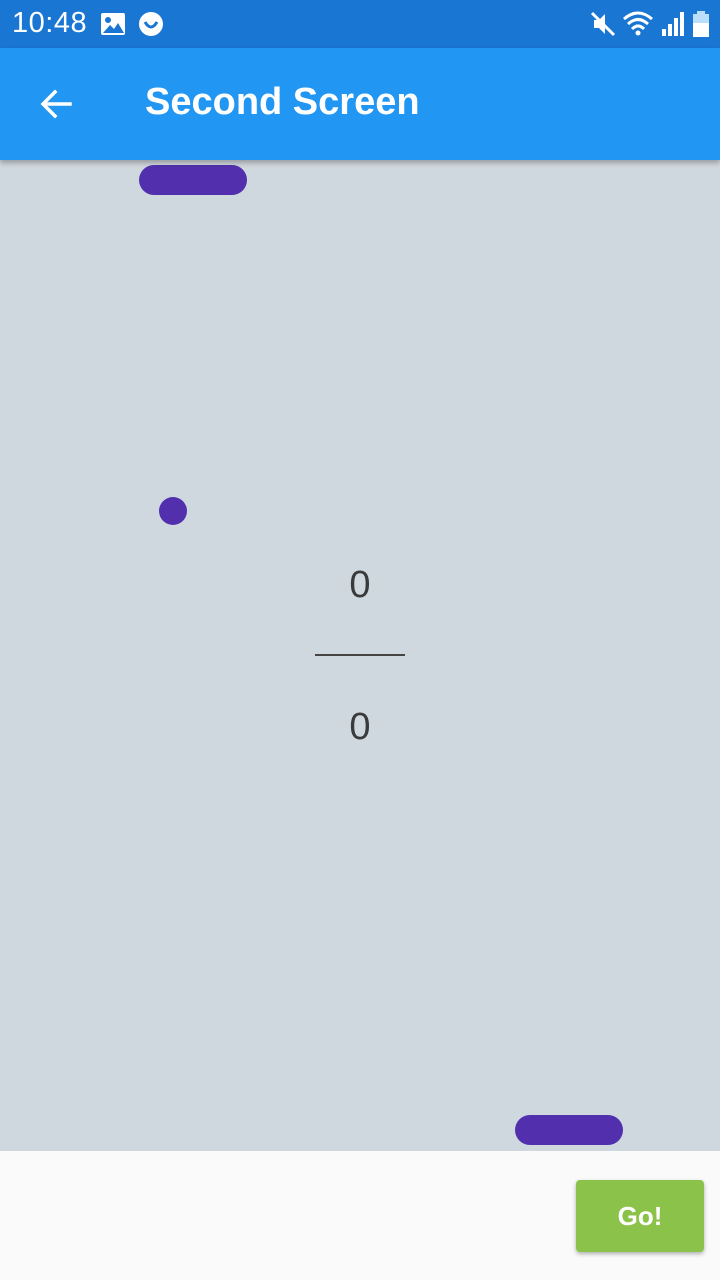 Image resolution: width=720 pixels, height=1280 pixels. I want to click on battery-icon, so click(701, 24).